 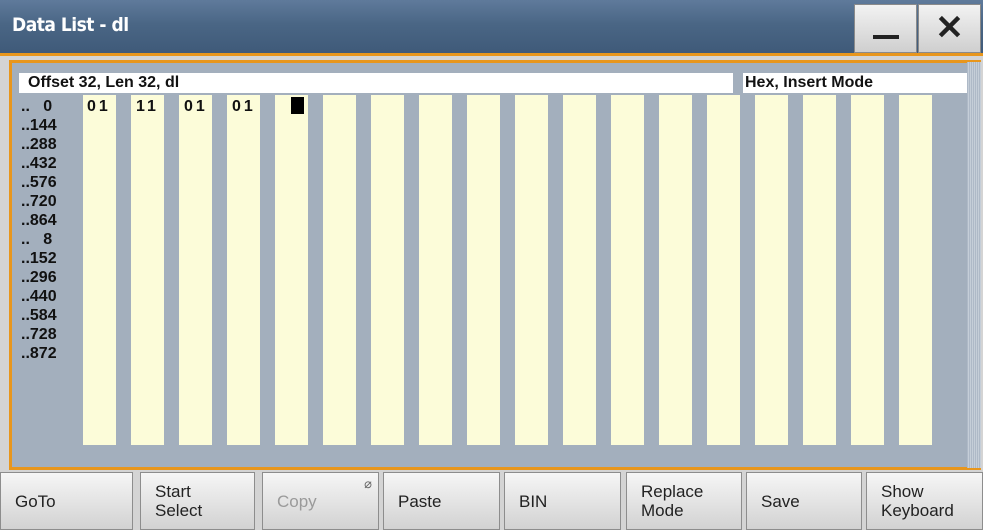 What do you see at coordinates (39, 182) in the screenshot?
I see `row-offset-label: ..576` at bounding box center [39, 182].